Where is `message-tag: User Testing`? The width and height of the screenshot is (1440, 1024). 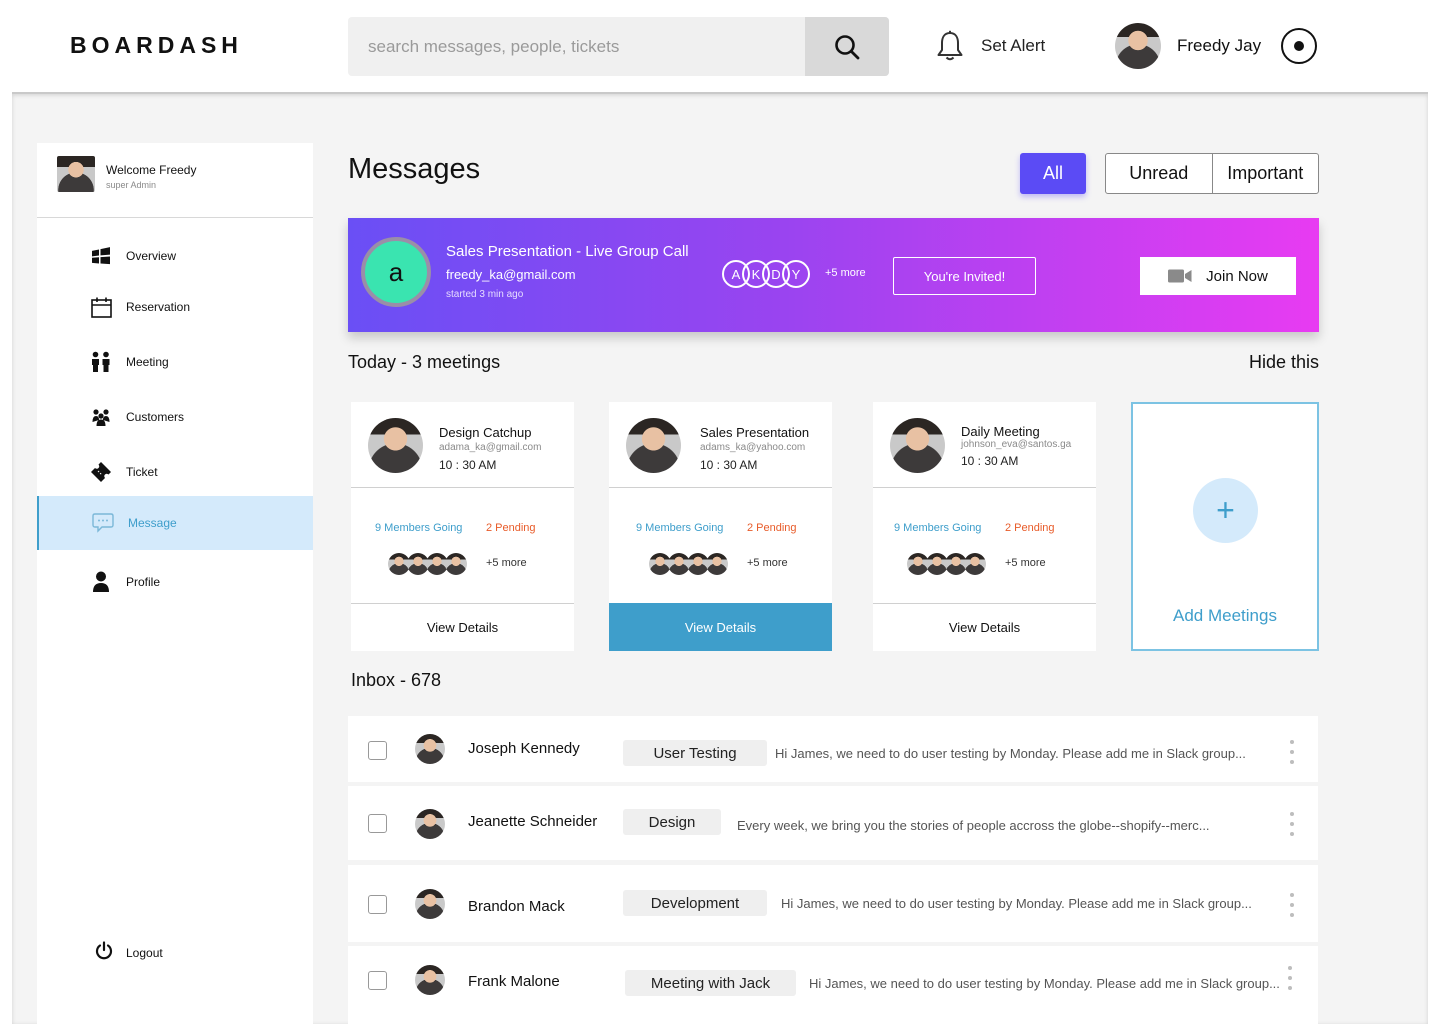
message-tag: User Testing is located at coordinates (695, 753).